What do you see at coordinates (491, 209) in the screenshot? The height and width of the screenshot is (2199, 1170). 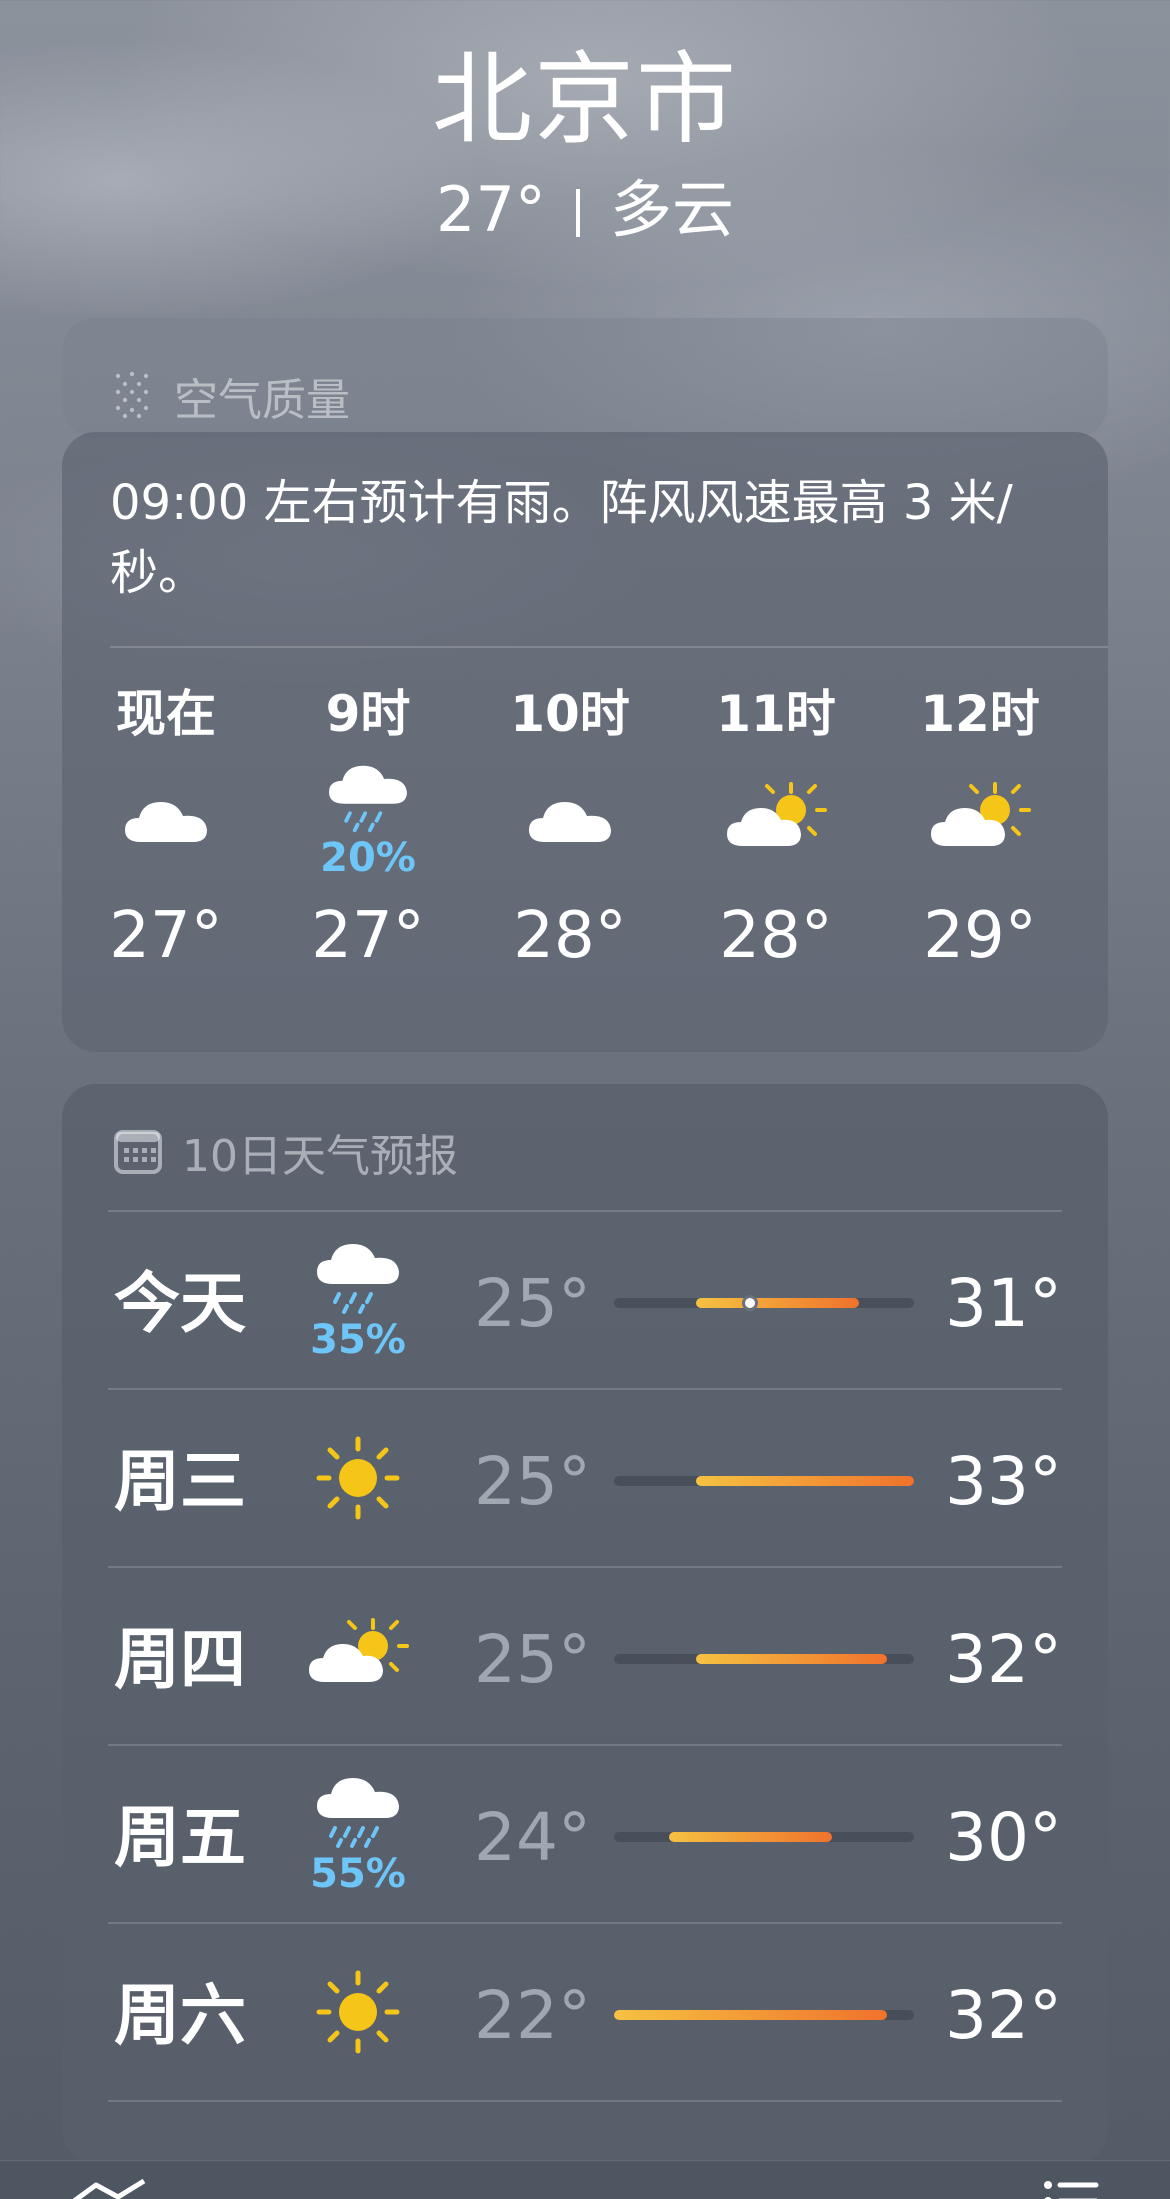 I see `current-temp: 27°` at bounding box center [491, 209].